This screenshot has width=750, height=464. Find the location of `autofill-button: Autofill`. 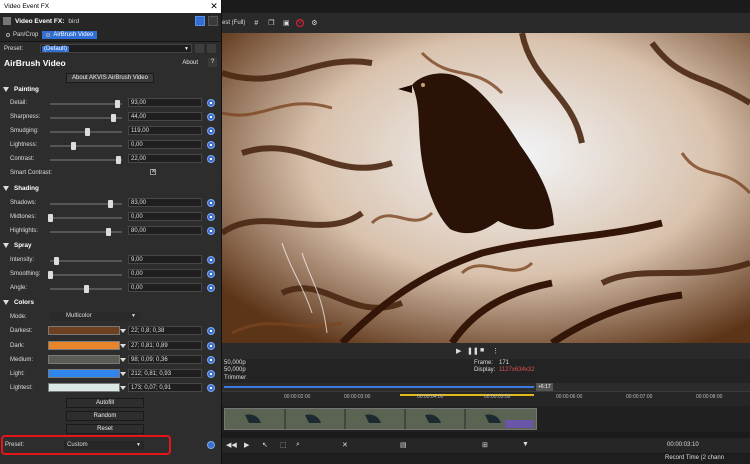

autofill-button: Autofill is located at coordinates (105, 403).